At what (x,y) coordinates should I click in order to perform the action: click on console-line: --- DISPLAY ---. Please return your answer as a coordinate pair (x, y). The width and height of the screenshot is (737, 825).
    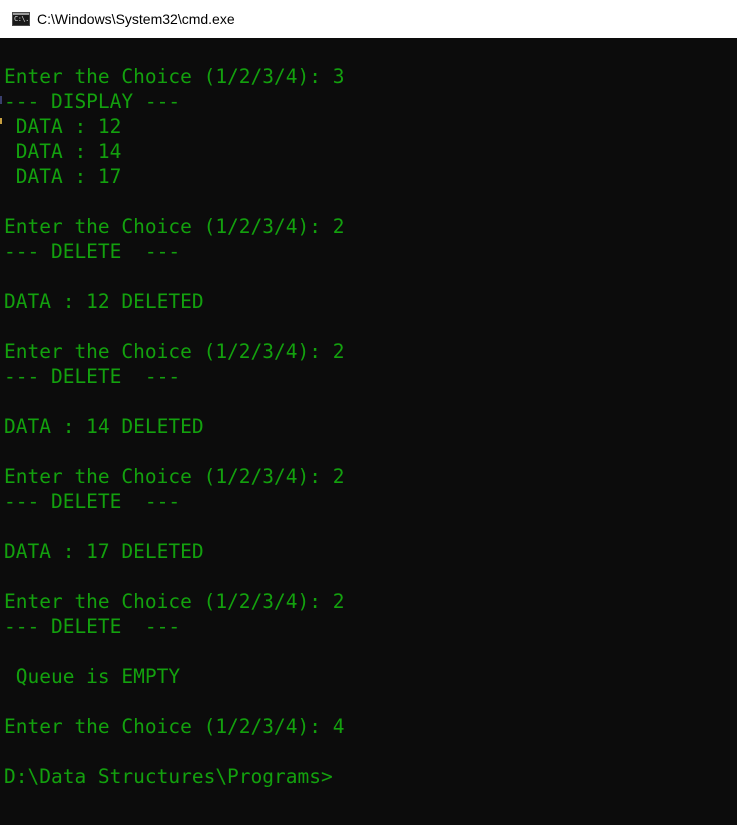
    Looking at the image, I should click on (92, 101).